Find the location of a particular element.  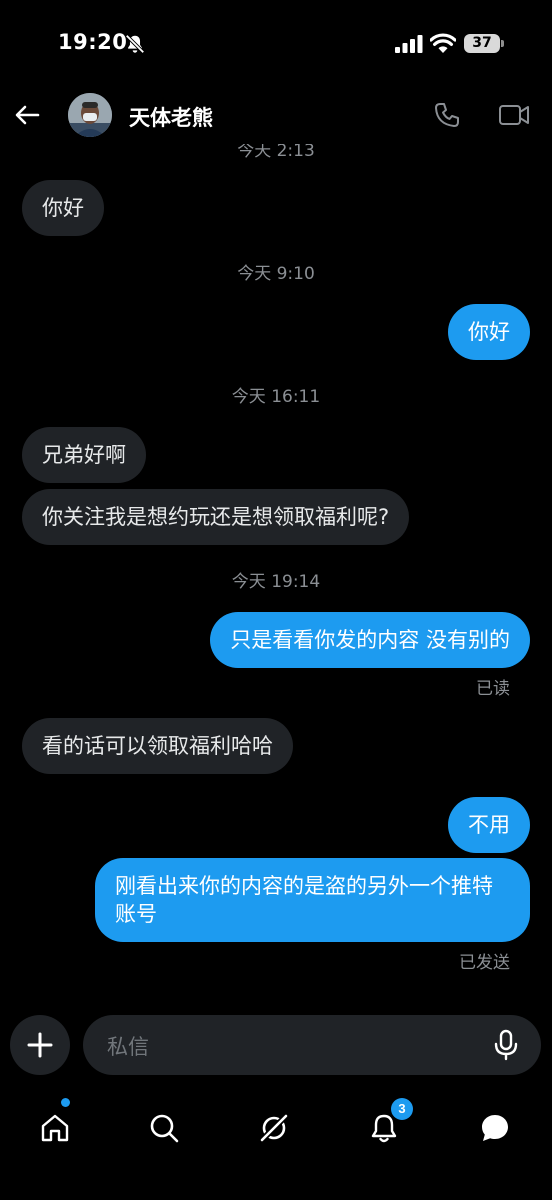

grok-icon is located at coordinates (274, 1128).